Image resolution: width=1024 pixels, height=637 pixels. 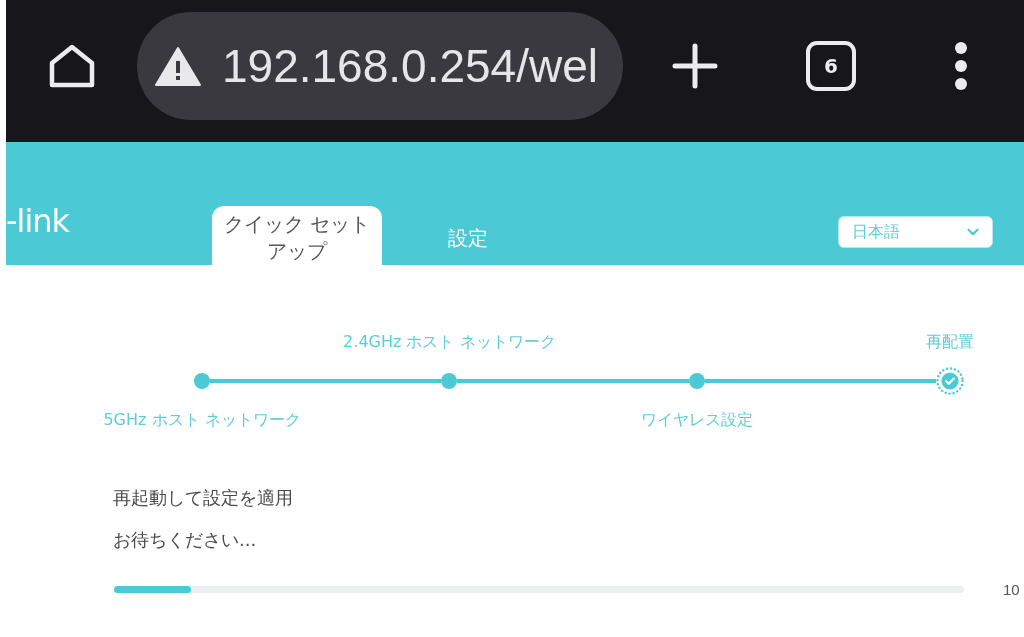 I want to click on step-label: 2.4GHz ホスト ネットワーク, so click(x=449, y=342).